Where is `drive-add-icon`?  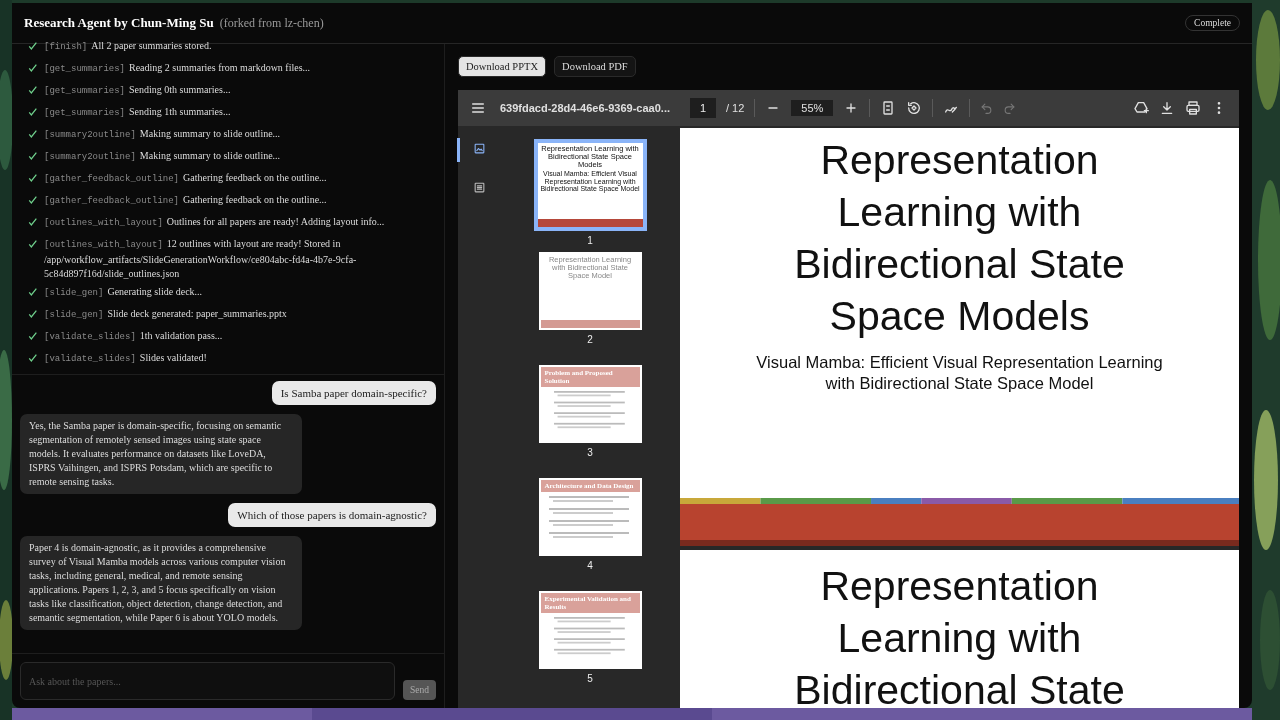
drive-add-icon is located at coordinates (1141, 108).